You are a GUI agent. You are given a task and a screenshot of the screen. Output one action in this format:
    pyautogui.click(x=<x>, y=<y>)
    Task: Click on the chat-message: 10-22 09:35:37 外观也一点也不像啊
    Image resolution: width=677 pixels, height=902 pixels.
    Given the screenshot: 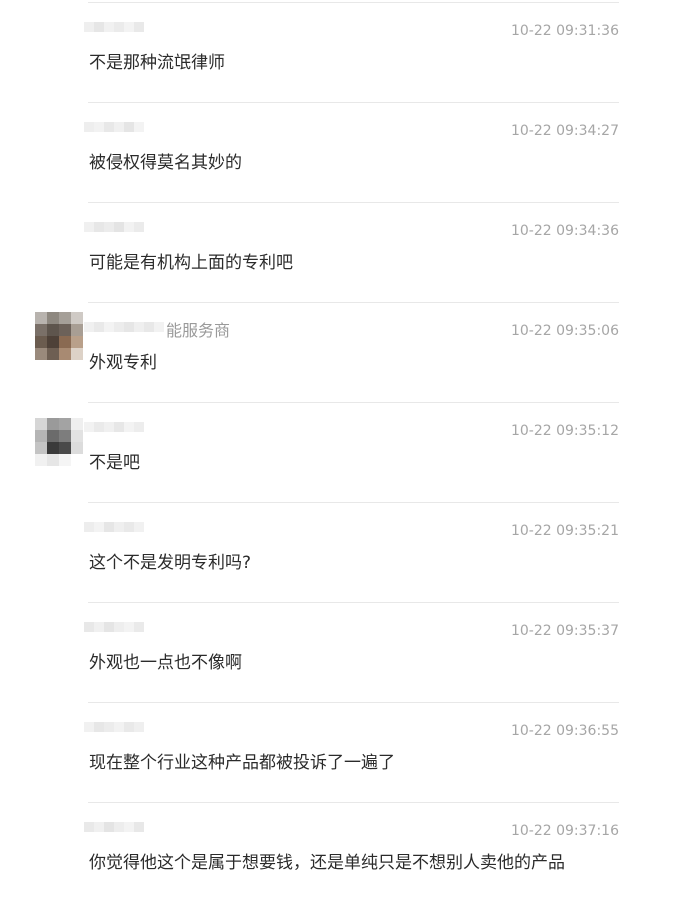 What is the action you would take?
    pyautogui.click(x=338, y=652)
    